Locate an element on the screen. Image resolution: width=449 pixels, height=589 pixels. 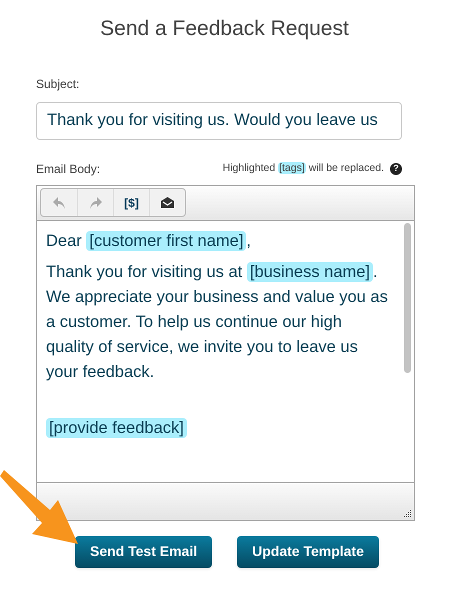
field-label: Subject: is located at coordinates (58, 84).